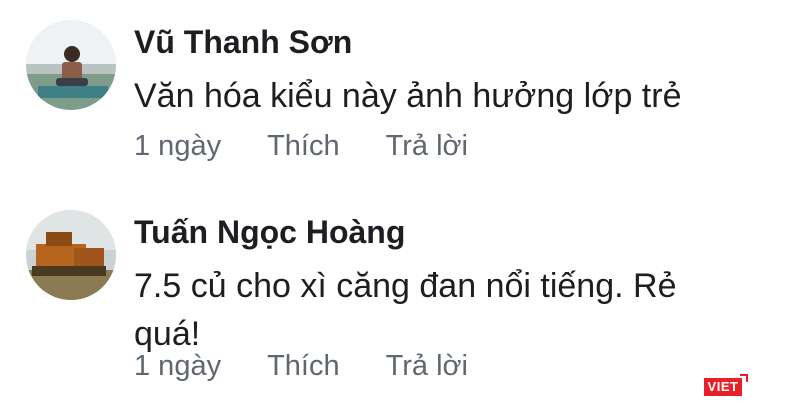 The height and width of the screenshot is (408, 800). What do you see at coordinates (408, 96) in the screenshot?
I see `comment-text: Văn hóa kiểu này ảnh hưởng lớp trẻ` at bounding box center [408, 96].